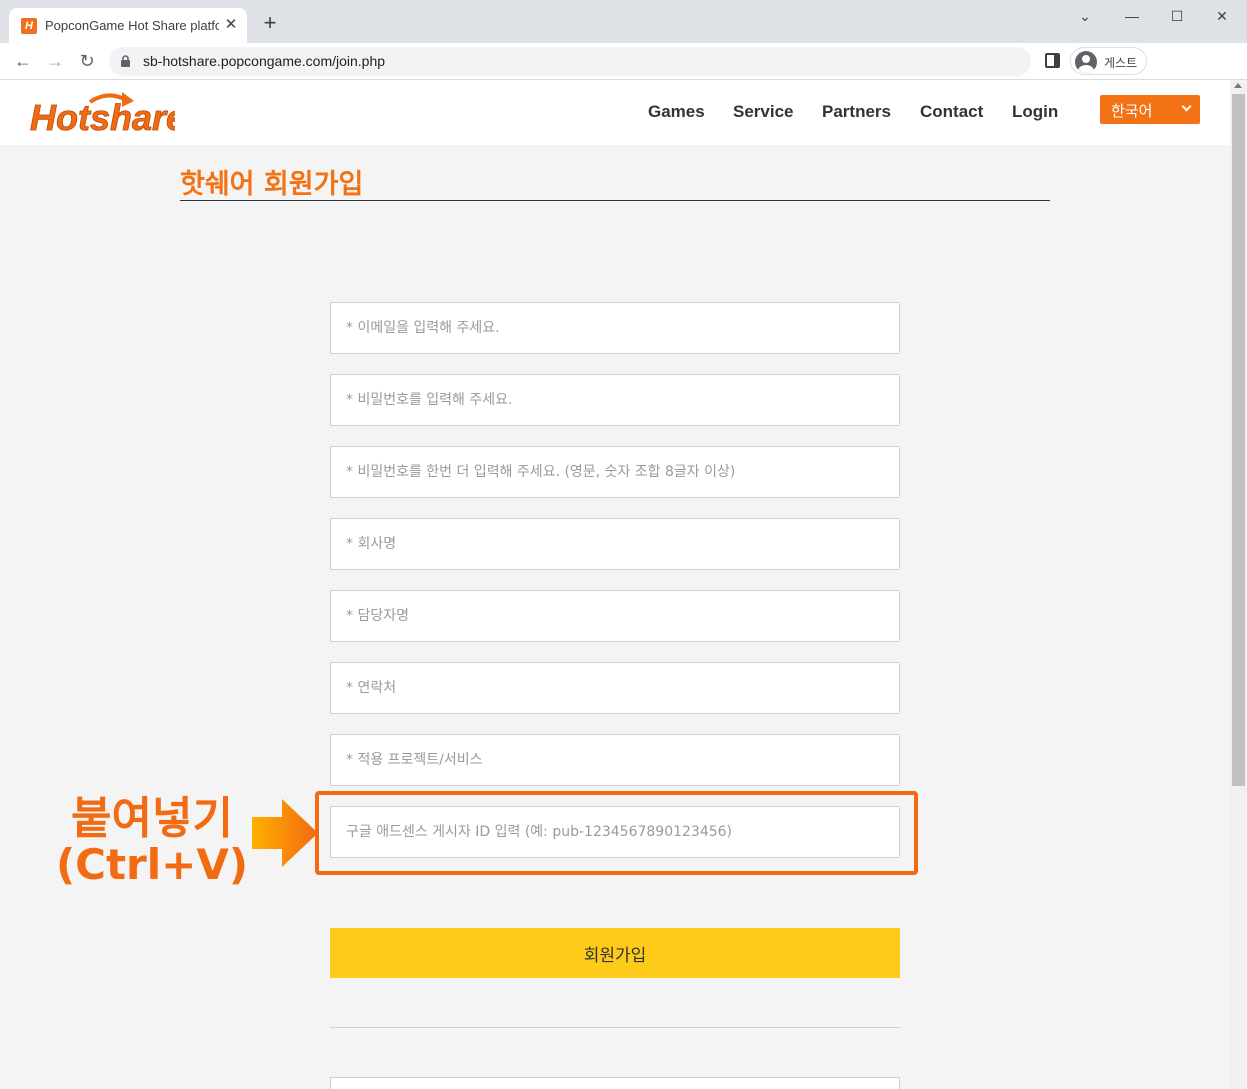 This screenshot has width=1247, height=1089. What do you see at coordinates (615, 953) in the screenshot?
I see `signup-submit-button: 회원가입` at bounding box center [615, 953].